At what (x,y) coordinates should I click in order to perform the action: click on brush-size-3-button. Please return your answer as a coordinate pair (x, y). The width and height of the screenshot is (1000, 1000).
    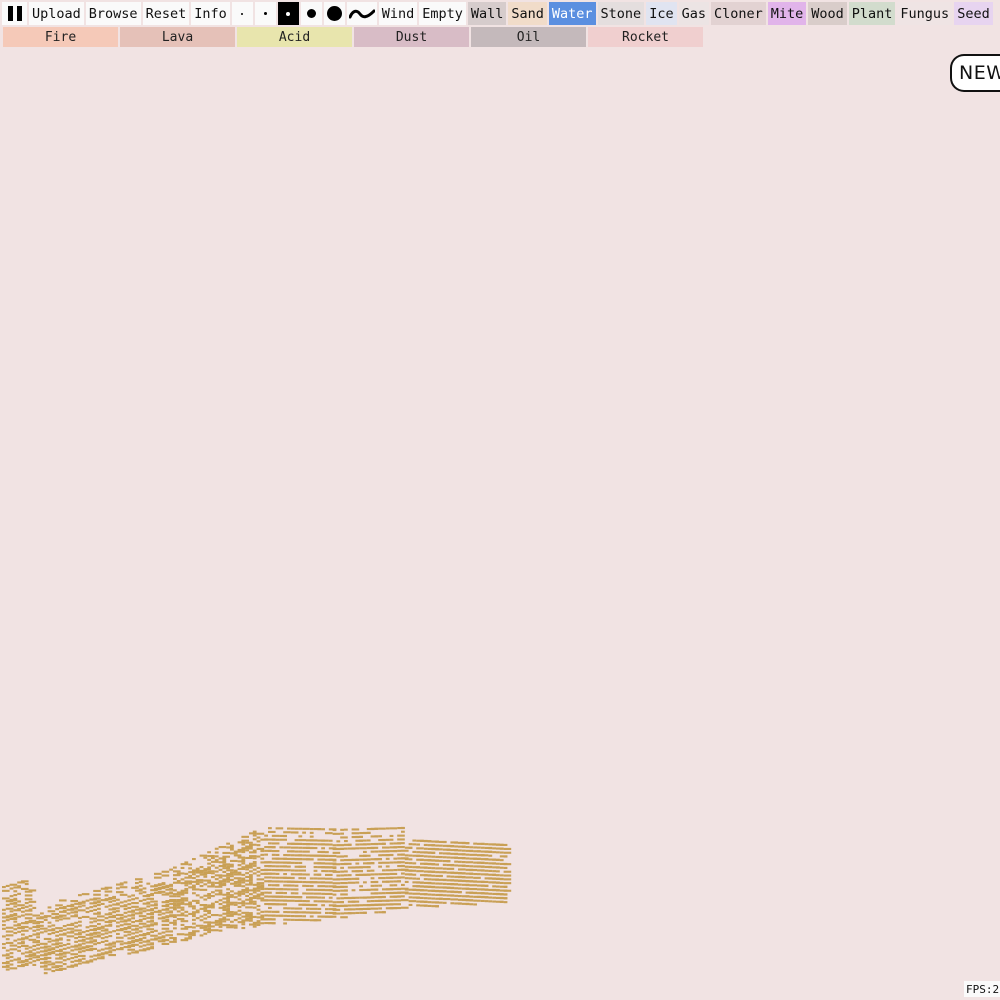
    Looking at the image, I should click on (288, 13).